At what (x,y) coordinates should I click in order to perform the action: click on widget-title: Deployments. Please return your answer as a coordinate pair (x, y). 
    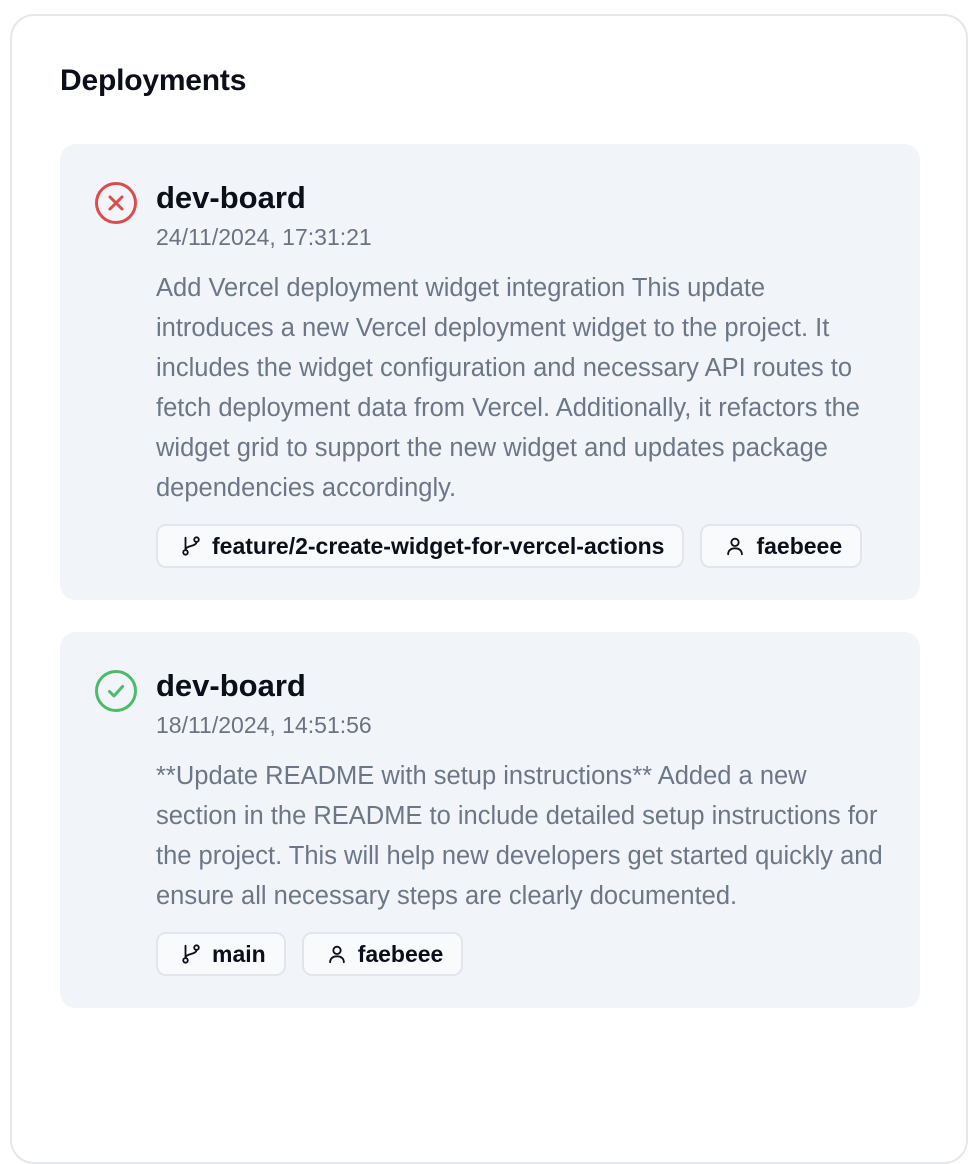
    Looking at the image, I should click on (153, 80).